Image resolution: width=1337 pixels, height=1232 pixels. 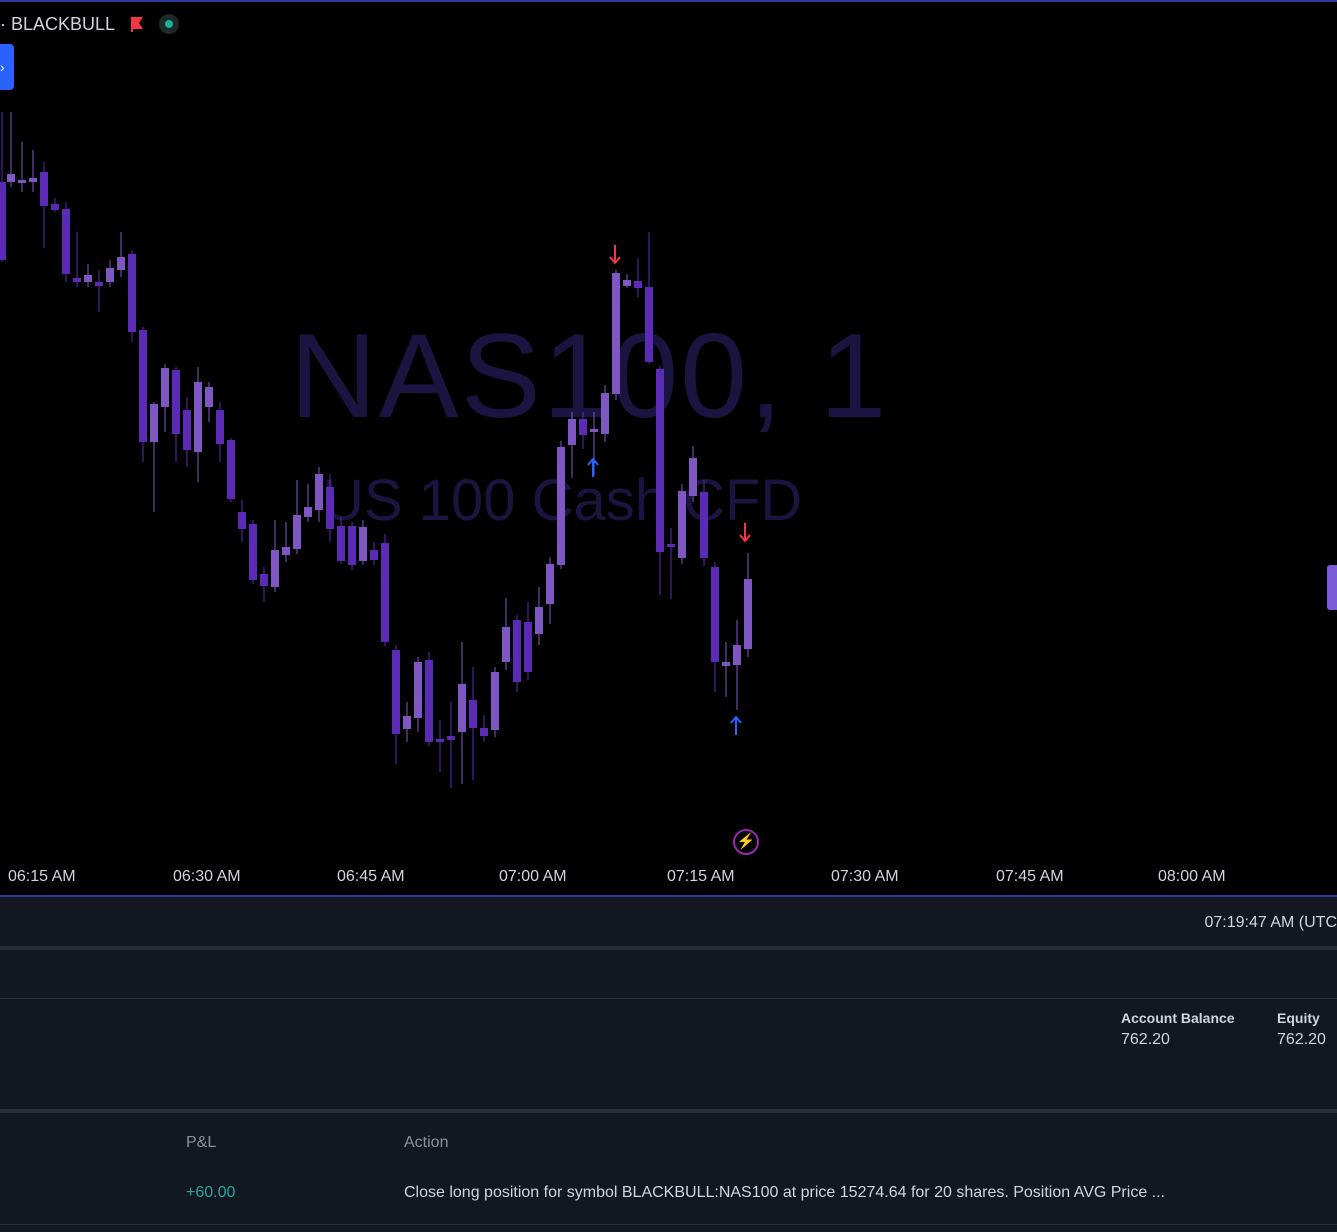 What do you see at coordinates (865, 876) in the screenshot?
I see `time-axis-label: 07:30 AM` at bounding box center [865, 876].